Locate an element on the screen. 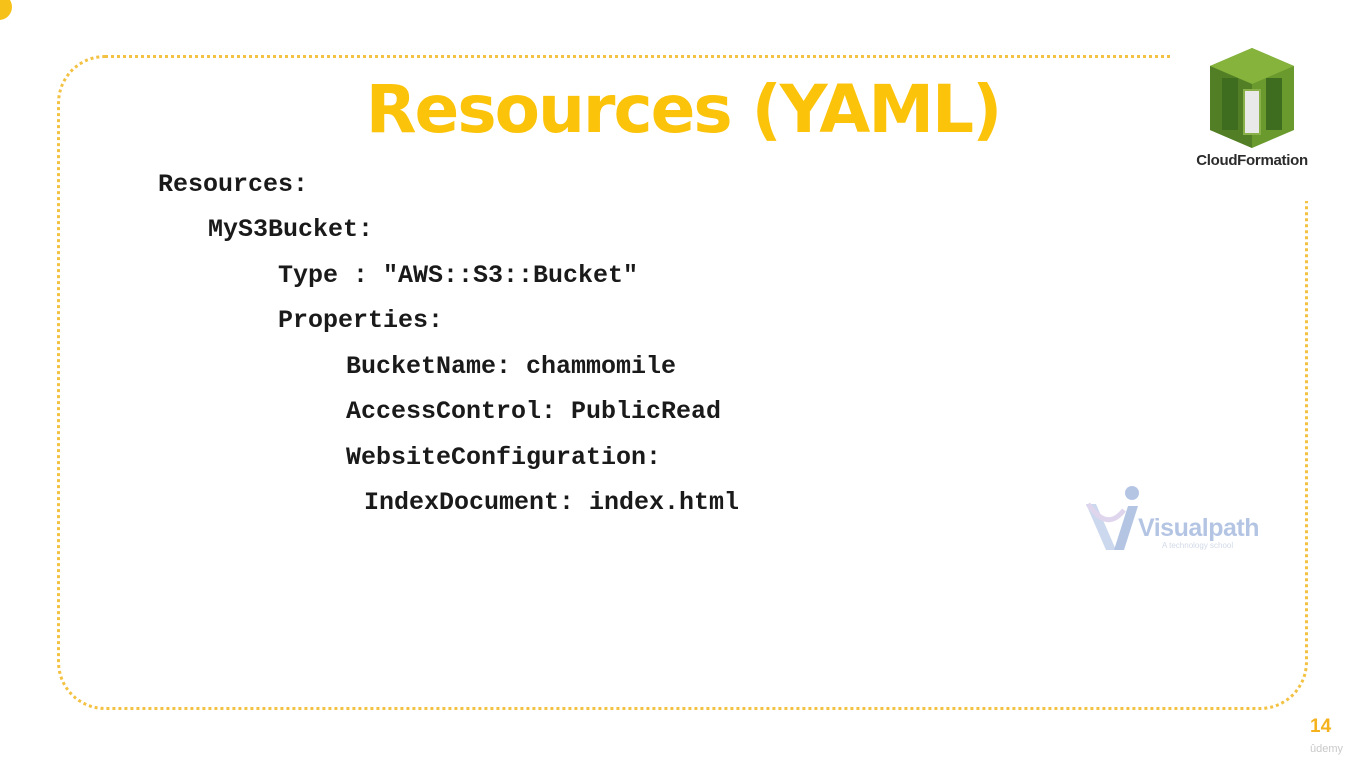 This screenshot has height=768, width=1366. aws-cloudformation-icon is located at coordinates (1252, 98).